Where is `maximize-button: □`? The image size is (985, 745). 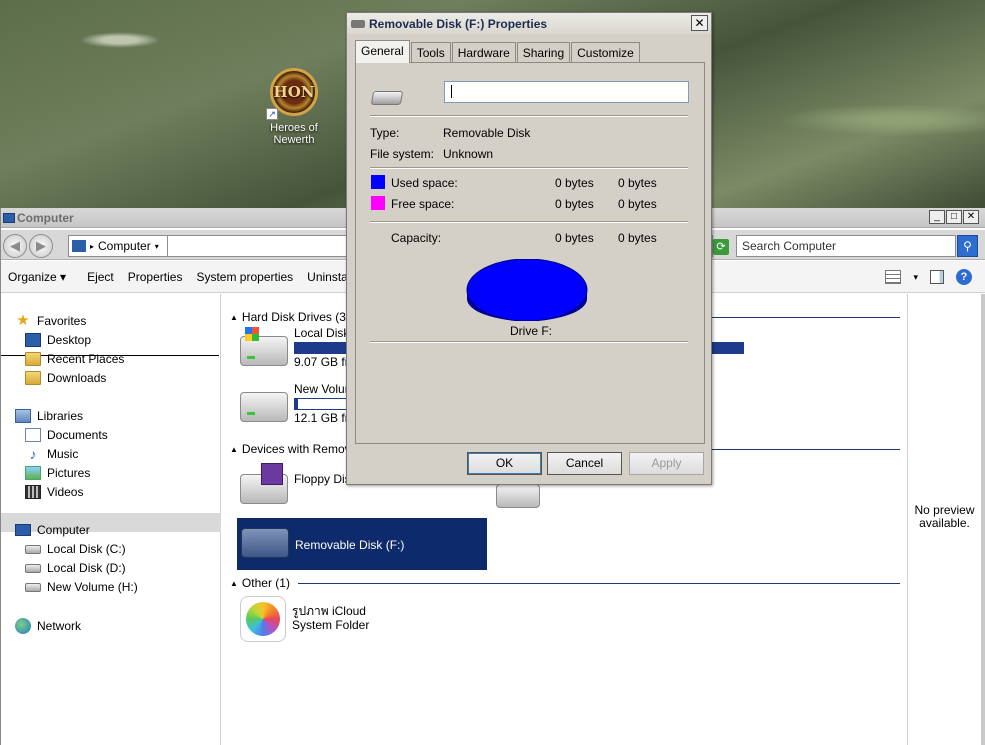 maximize-button: □ is located at coordinates (954, 217).